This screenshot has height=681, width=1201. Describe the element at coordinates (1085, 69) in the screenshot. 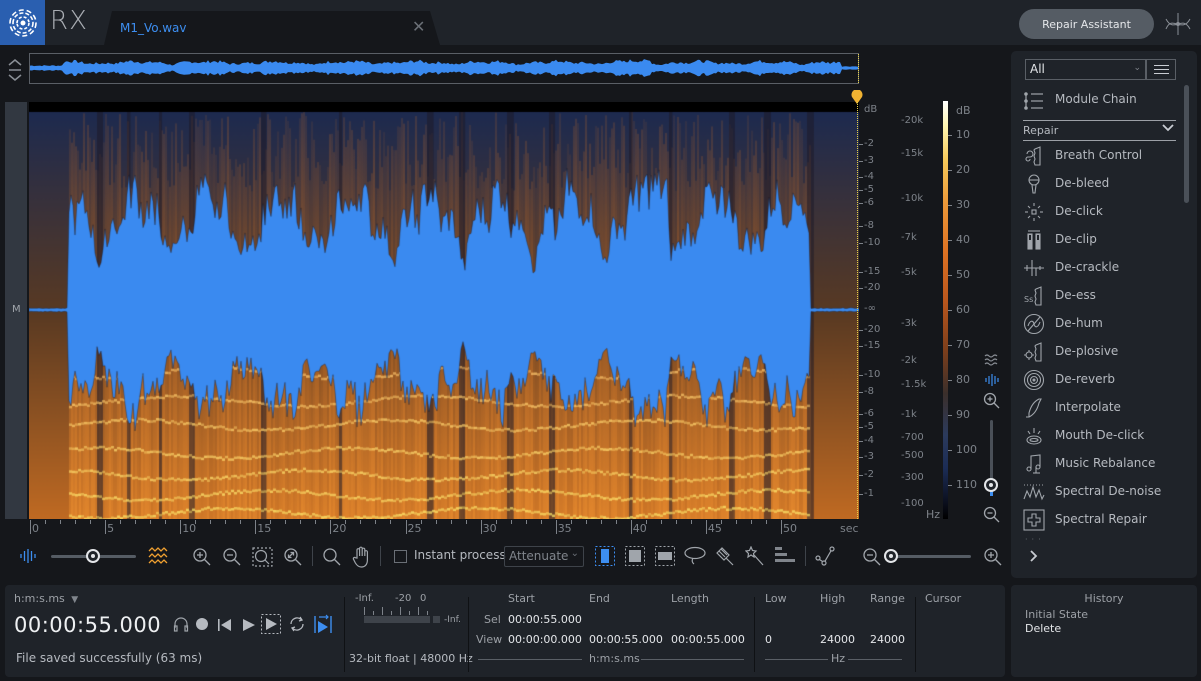

I see `module-filter-select: All ⌄` at that location.